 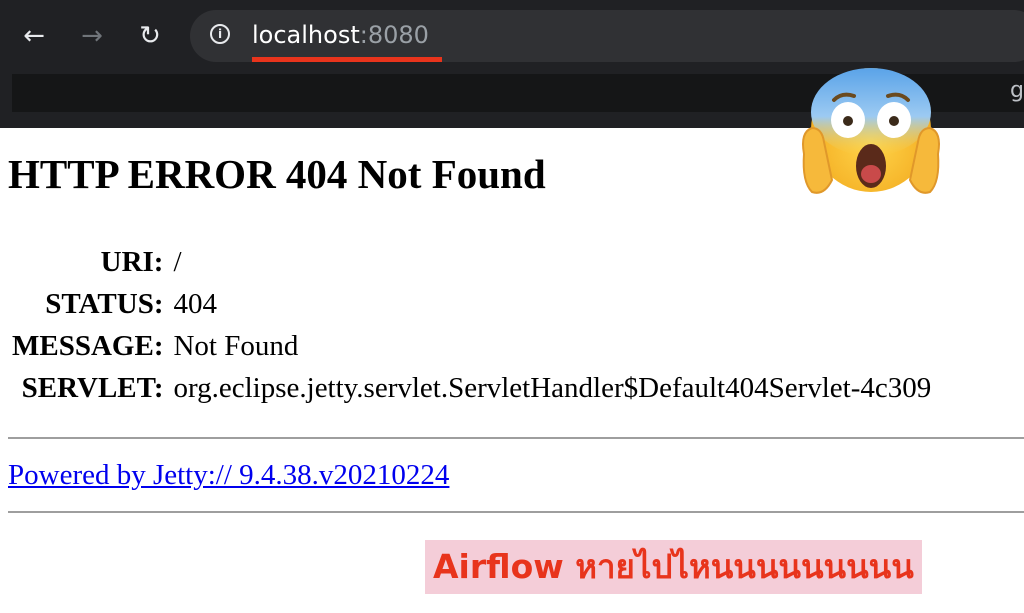 What do you see at coordinates (471, 304) in the screenshot?
I see `table-row: STATUS: 404` at bounding box center [471, 304].